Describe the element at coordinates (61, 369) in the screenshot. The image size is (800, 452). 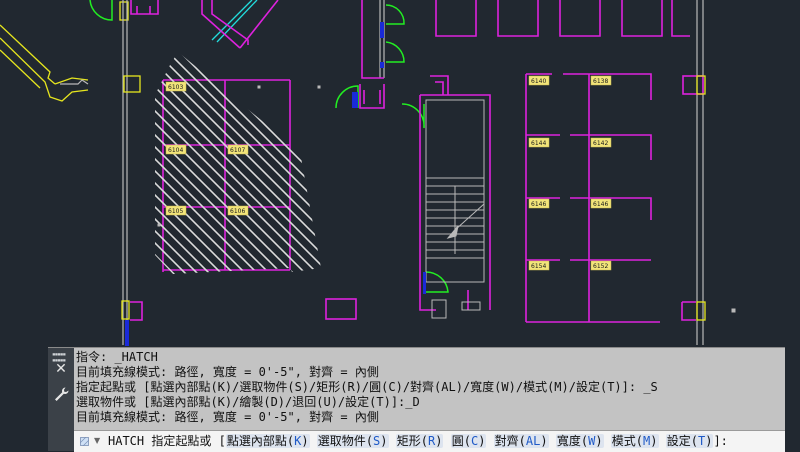
I see `close-icon: ✕` at that location.